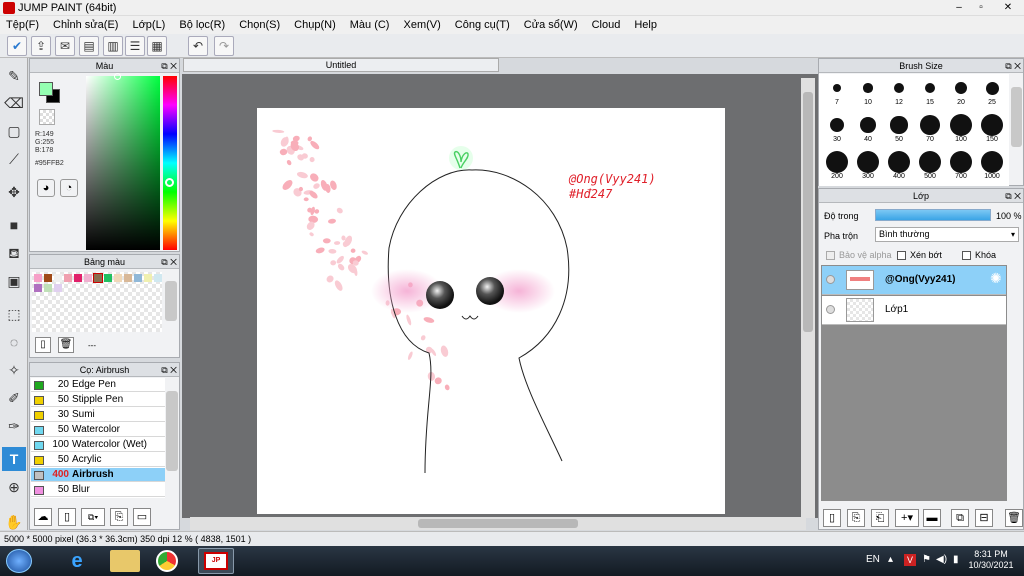 The height and width of the screenshot is (576, 1024). What do you see at coordinates (856, 518) in the screenshot?
I see `copy-layer-icon: ⎘` at bounding box center [856, 518].